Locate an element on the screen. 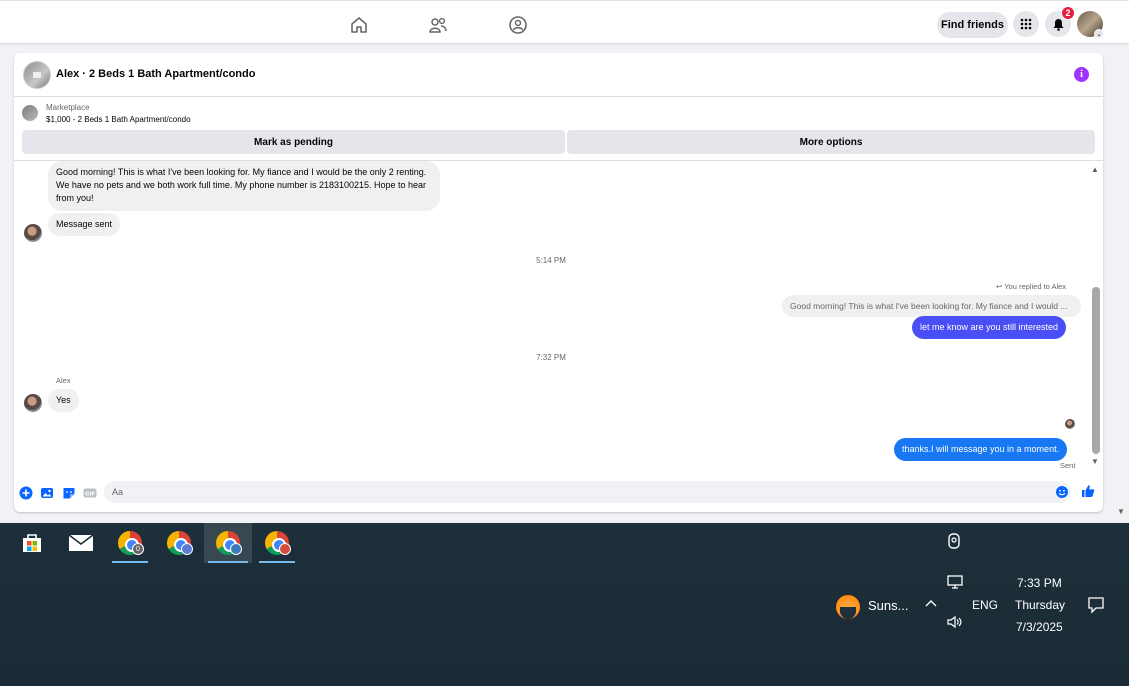 Image resolution: width=1129 pixels, height=686 pixels. menu-grid-icon is located at coordinates (1026, 24).